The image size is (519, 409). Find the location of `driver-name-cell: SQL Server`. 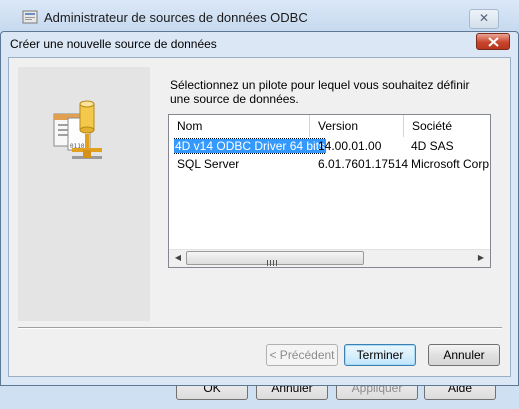

driver-name-cell: SQL Server is located at coordinates (208, 164).